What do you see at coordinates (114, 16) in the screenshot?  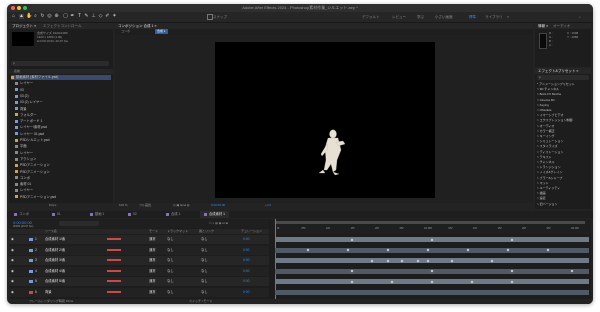 I see `puppet-tool-icon: ✶` at bounding box center [114, 16].